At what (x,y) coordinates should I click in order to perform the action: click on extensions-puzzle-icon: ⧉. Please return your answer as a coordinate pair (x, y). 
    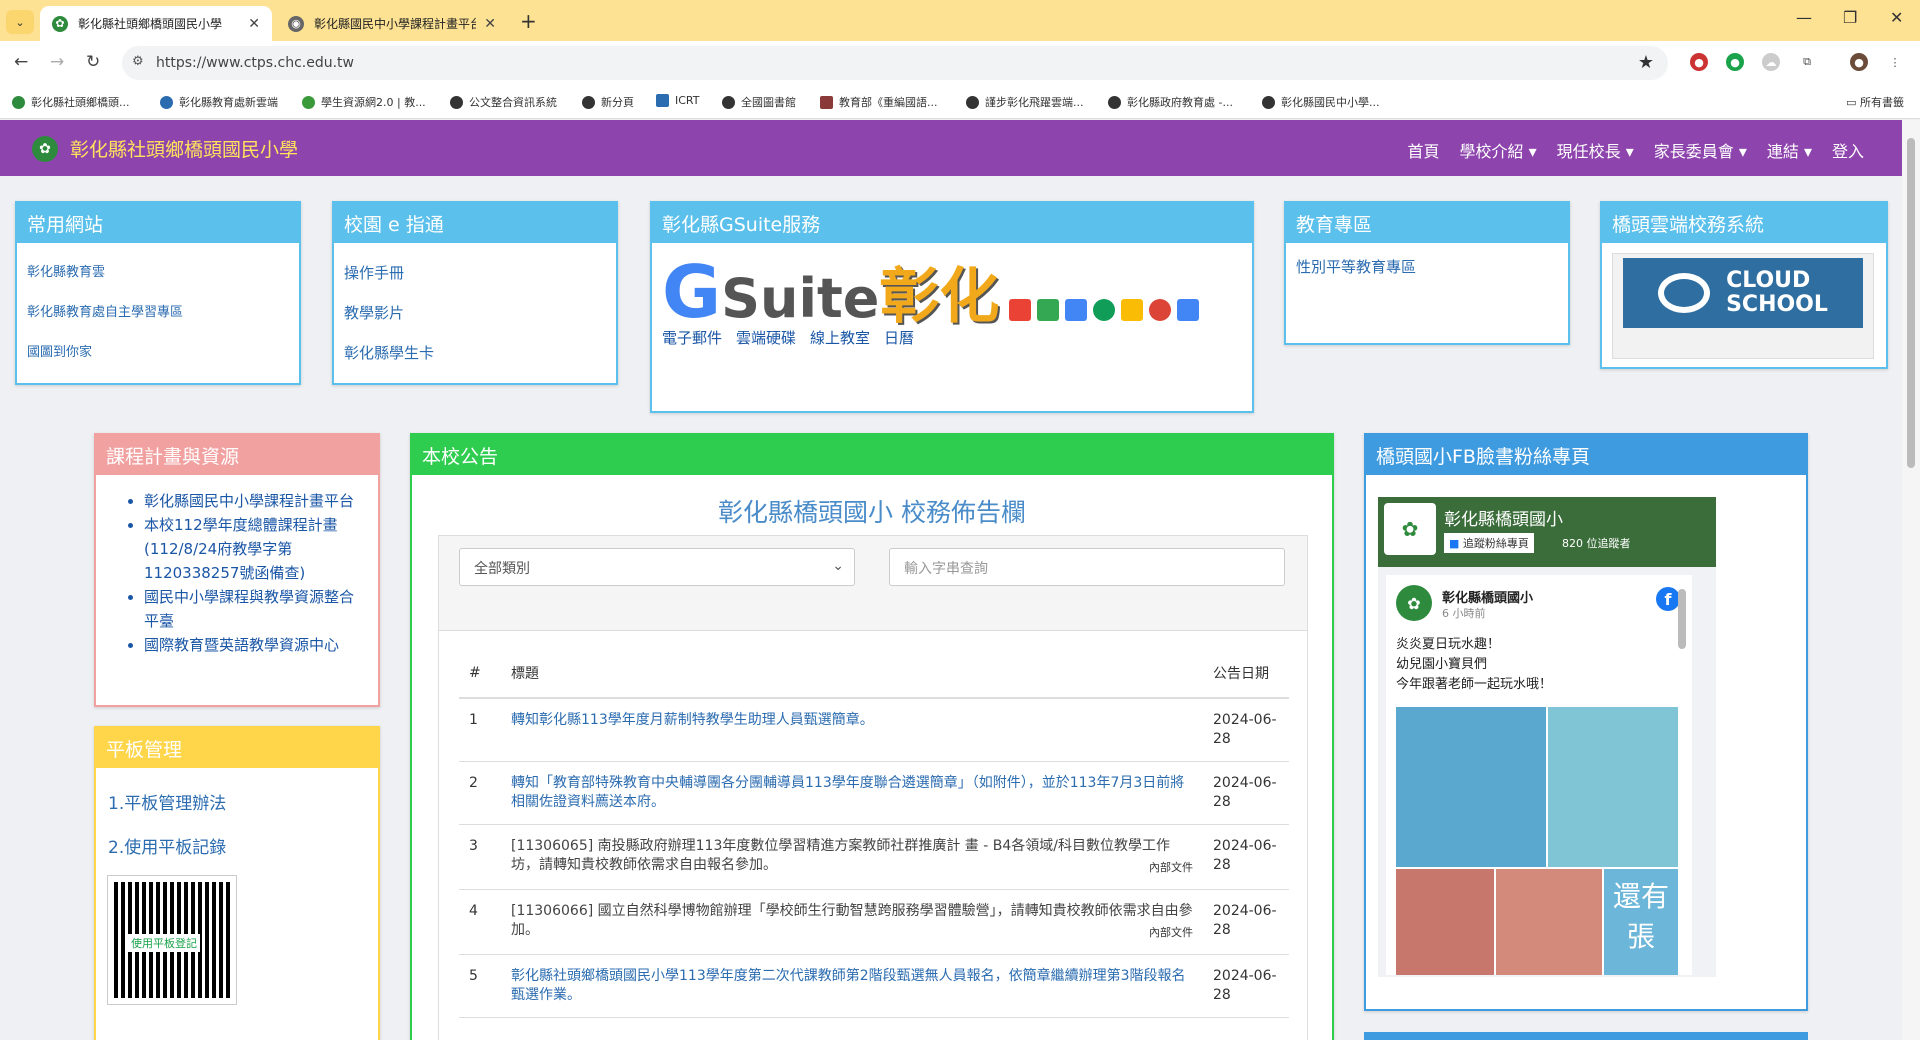
    Looking at the image, I should click on (1807, 62).